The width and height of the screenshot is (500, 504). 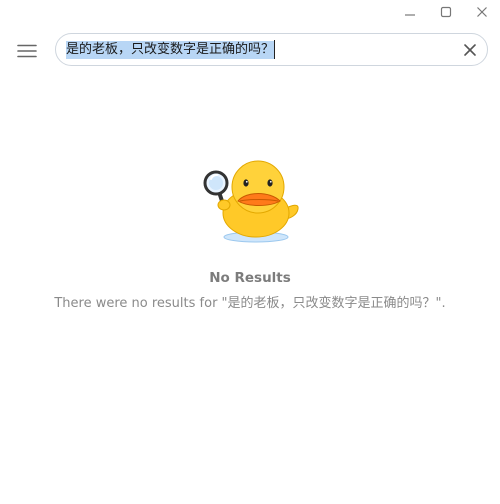 I want to click on close-icon, so click(x=482, y=12).